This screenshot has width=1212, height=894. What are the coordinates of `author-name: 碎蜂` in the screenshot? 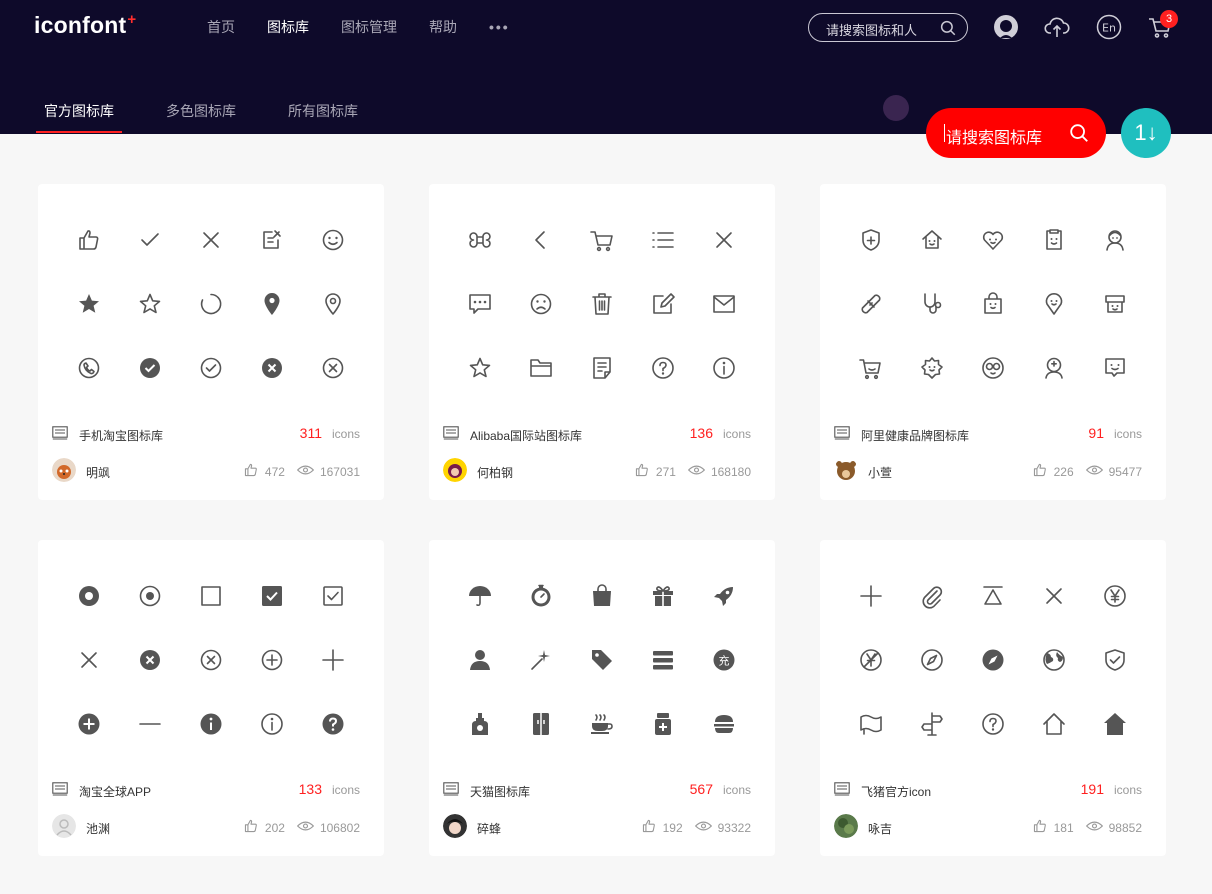 It's located at (489, 828).